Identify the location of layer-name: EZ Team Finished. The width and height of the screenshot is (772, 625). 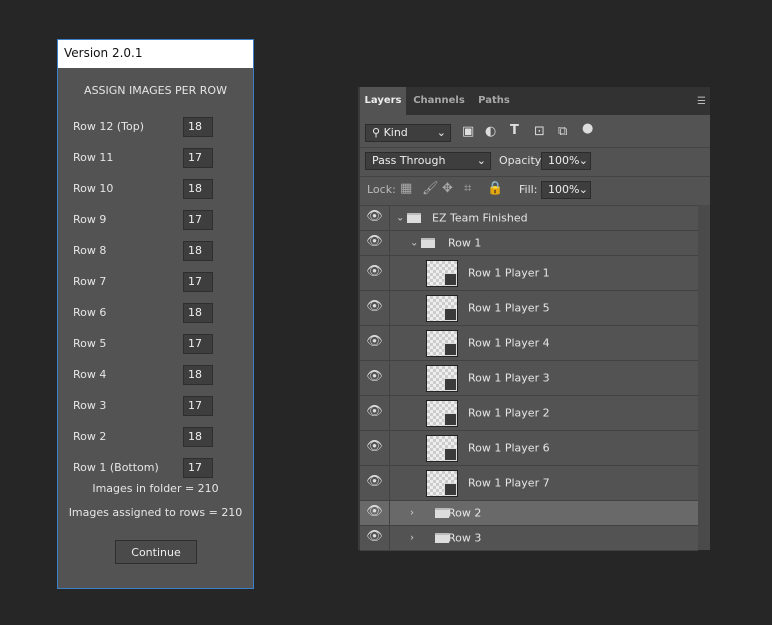
(480, 218).